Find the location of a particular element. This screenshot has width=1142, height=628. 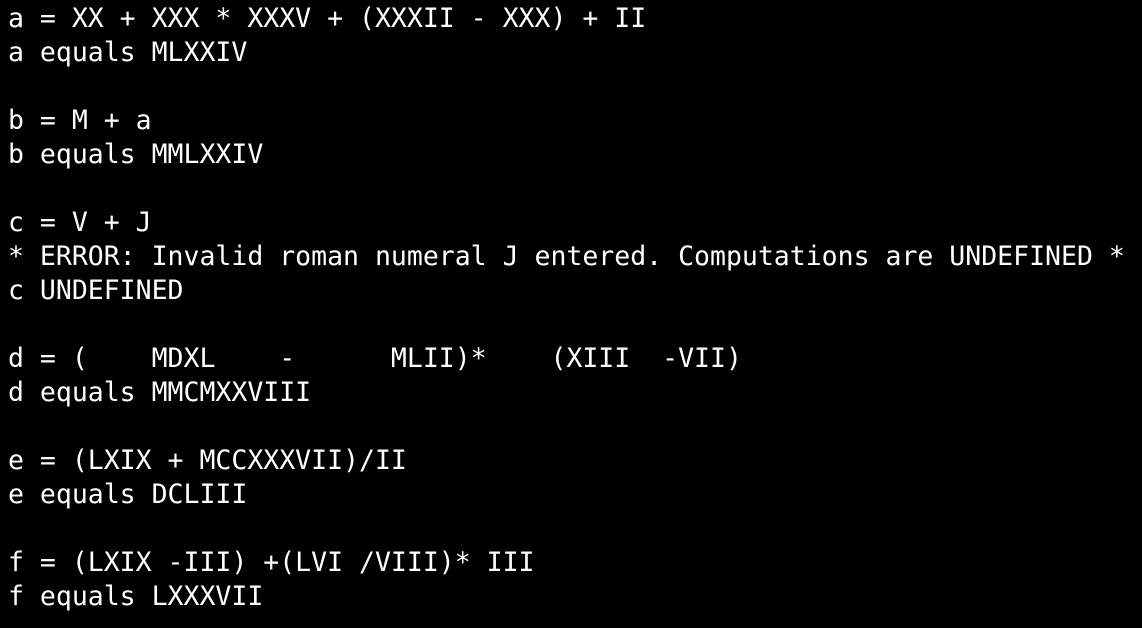

expression-f-line: f = (LXIX -III) +(LVI /VIII)* III is located at coordinates (271, 562).